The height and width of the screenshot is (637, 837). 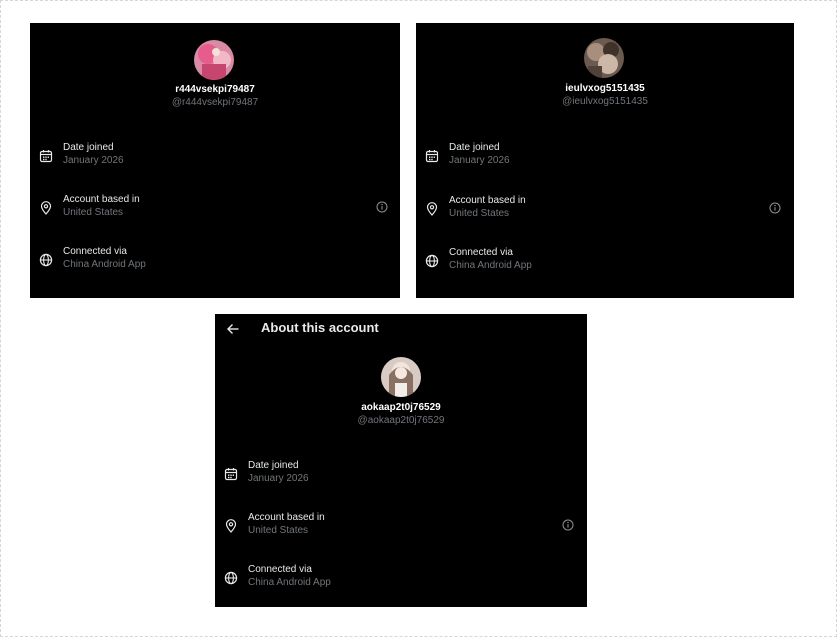 I want to click on display-name: r444vsekpi79487, so click(x=215, y=89).